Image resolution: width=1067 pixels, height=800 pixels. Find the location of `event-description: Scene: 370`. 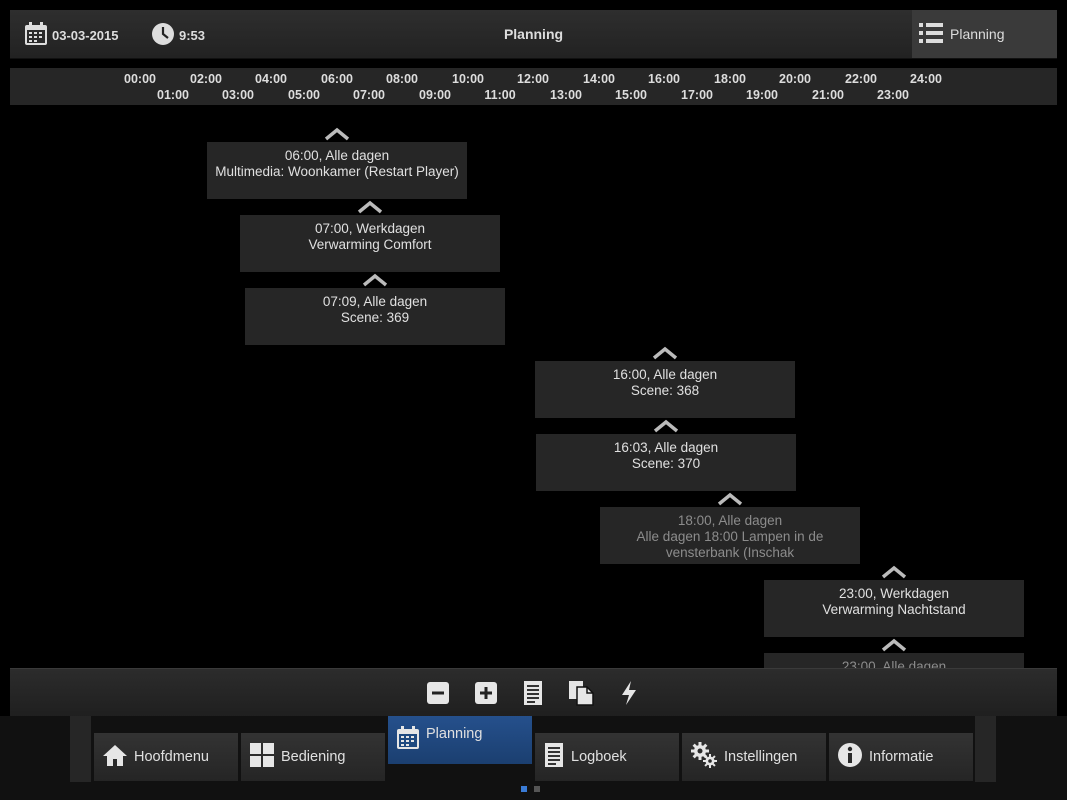

event-description: Scene: 370 is located at coordinates (666, 463).